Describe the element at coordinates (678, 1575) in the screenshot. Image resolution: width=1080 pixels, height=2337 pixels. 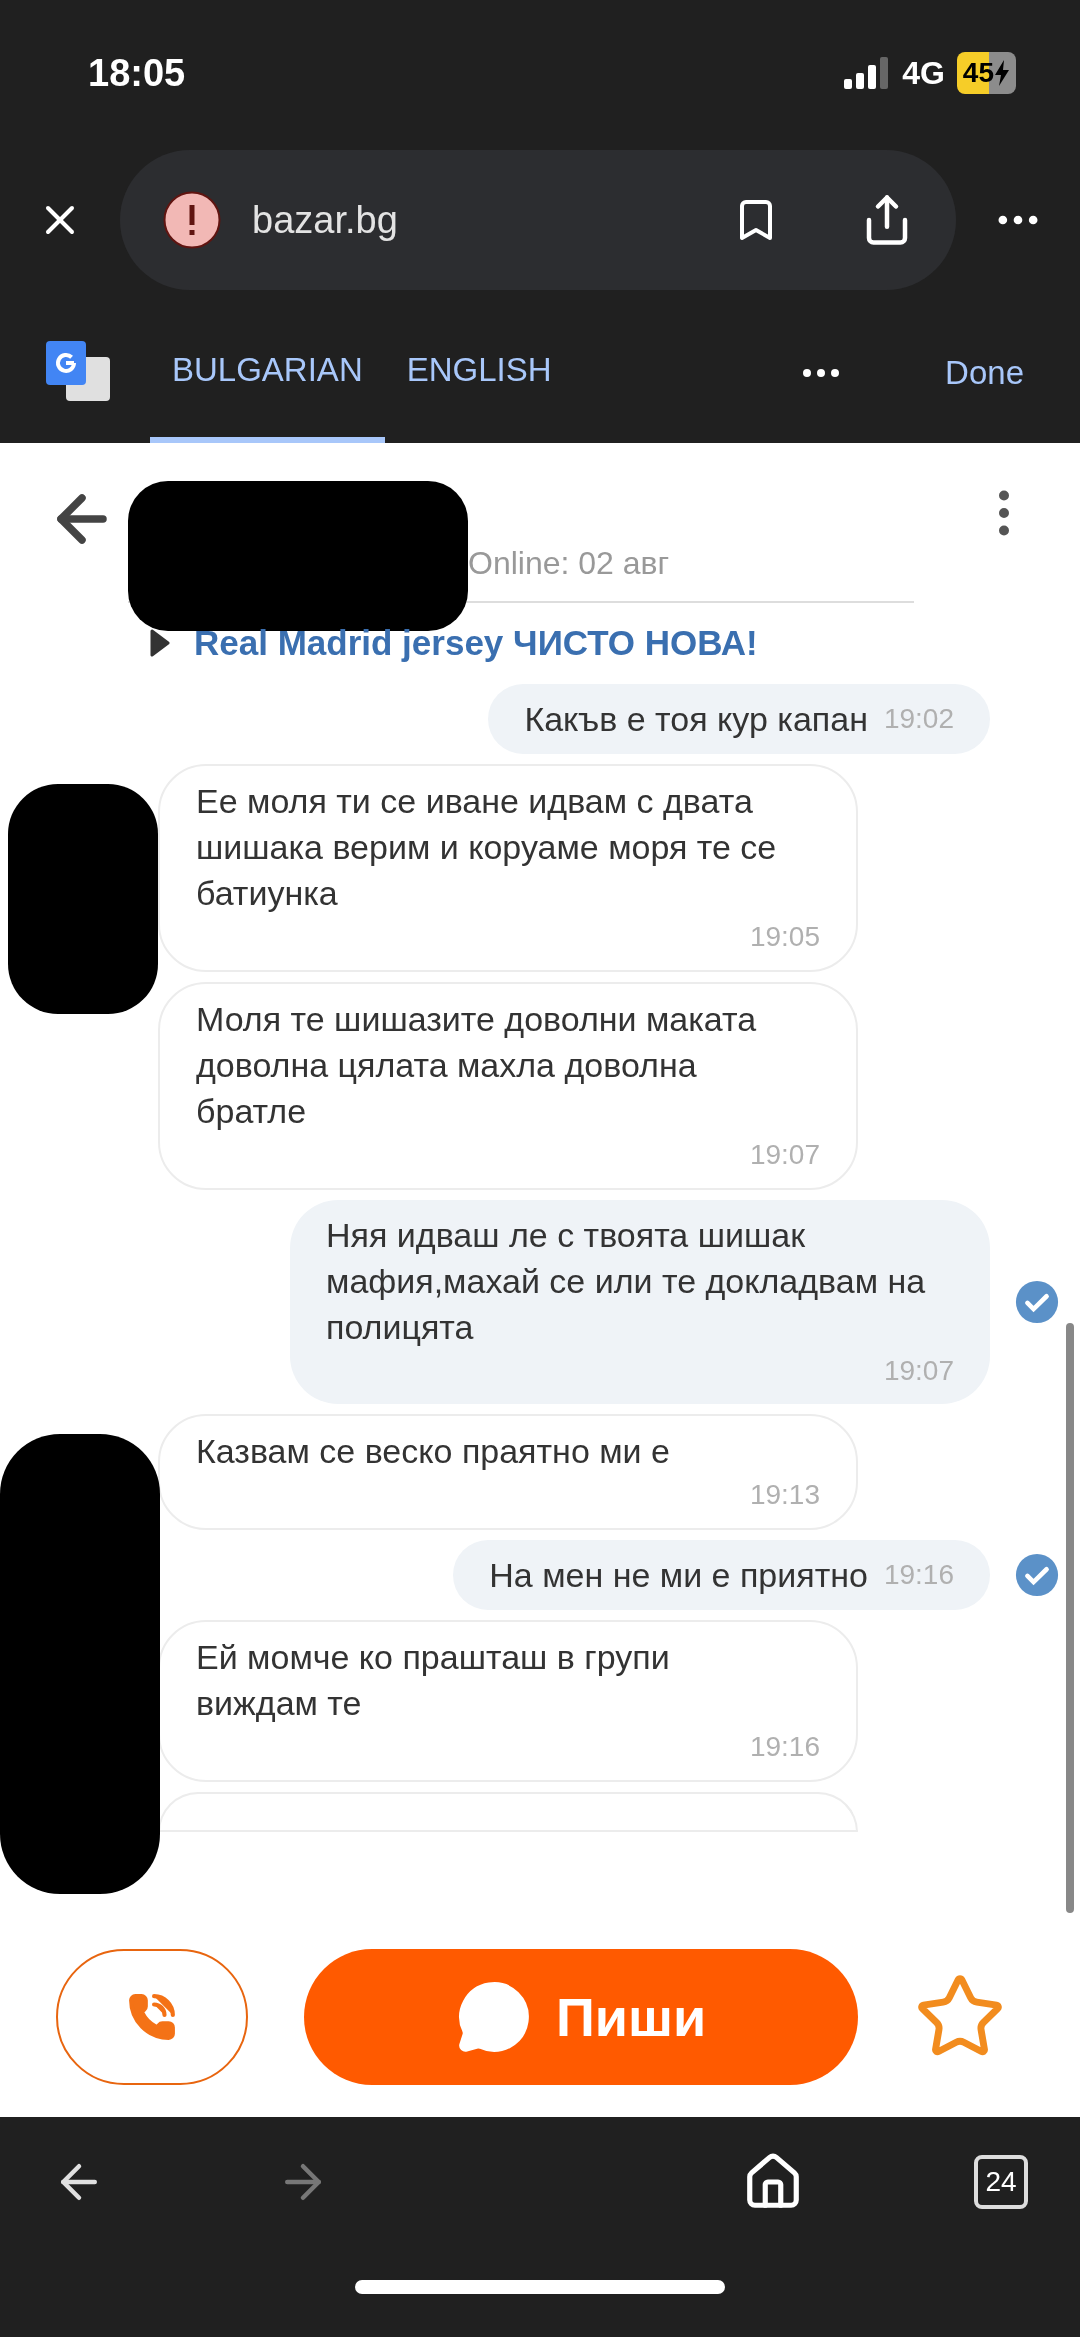
I see `message-text: На мен не ми е приятно` at that location.